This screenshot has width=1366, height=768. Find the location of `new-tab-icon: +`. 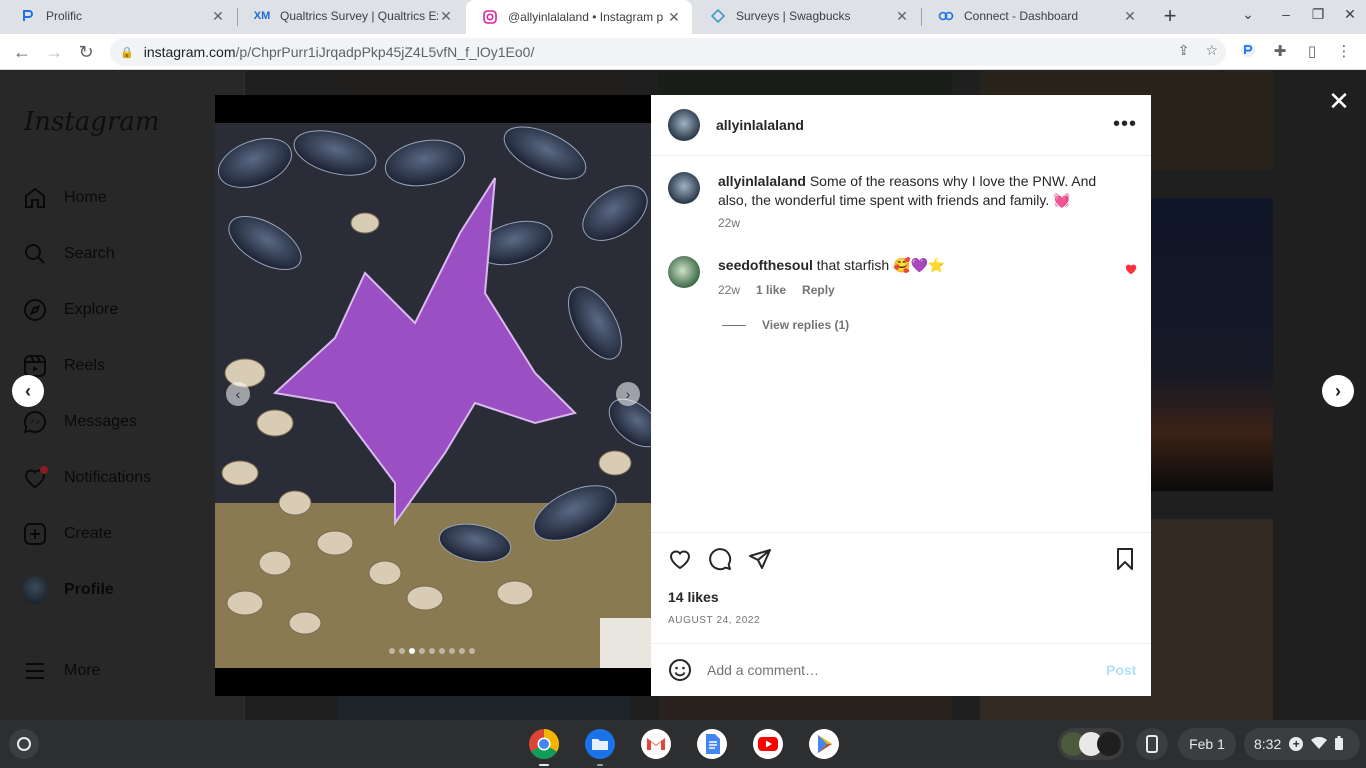

new-tab-icon: + is located at coordinates (1170, 16).